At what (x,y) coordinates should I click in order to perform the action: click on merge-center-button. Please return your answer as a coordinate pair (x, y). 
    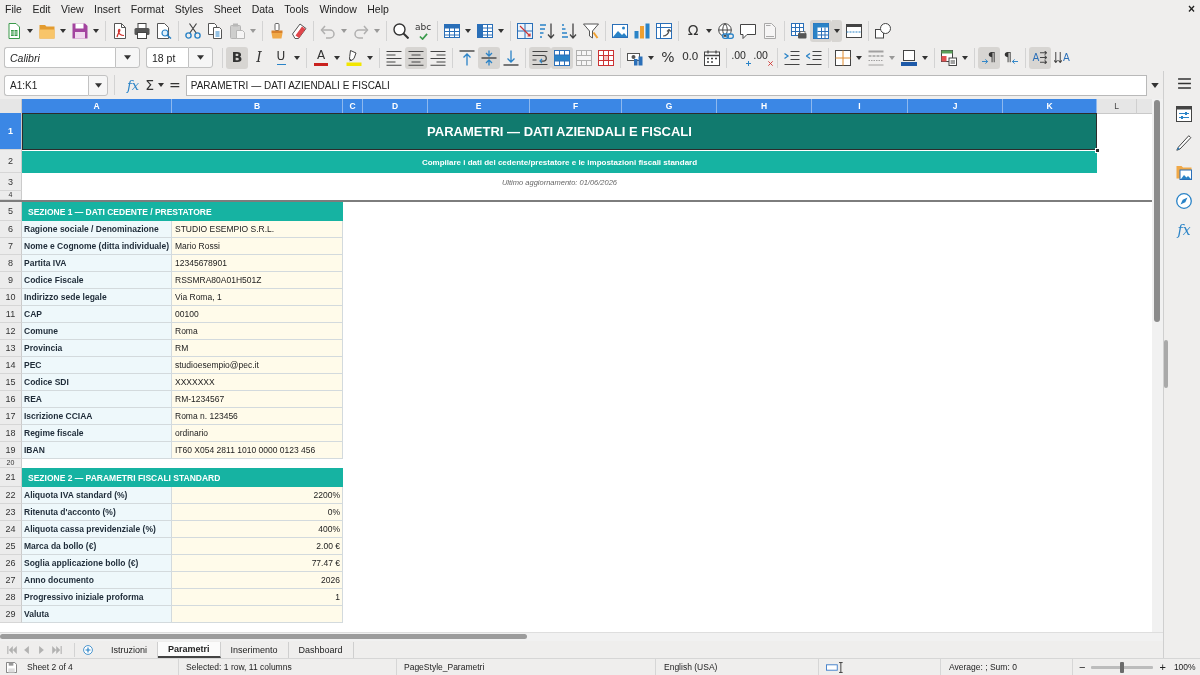
    Looking at the image, I should click on (562, 57).